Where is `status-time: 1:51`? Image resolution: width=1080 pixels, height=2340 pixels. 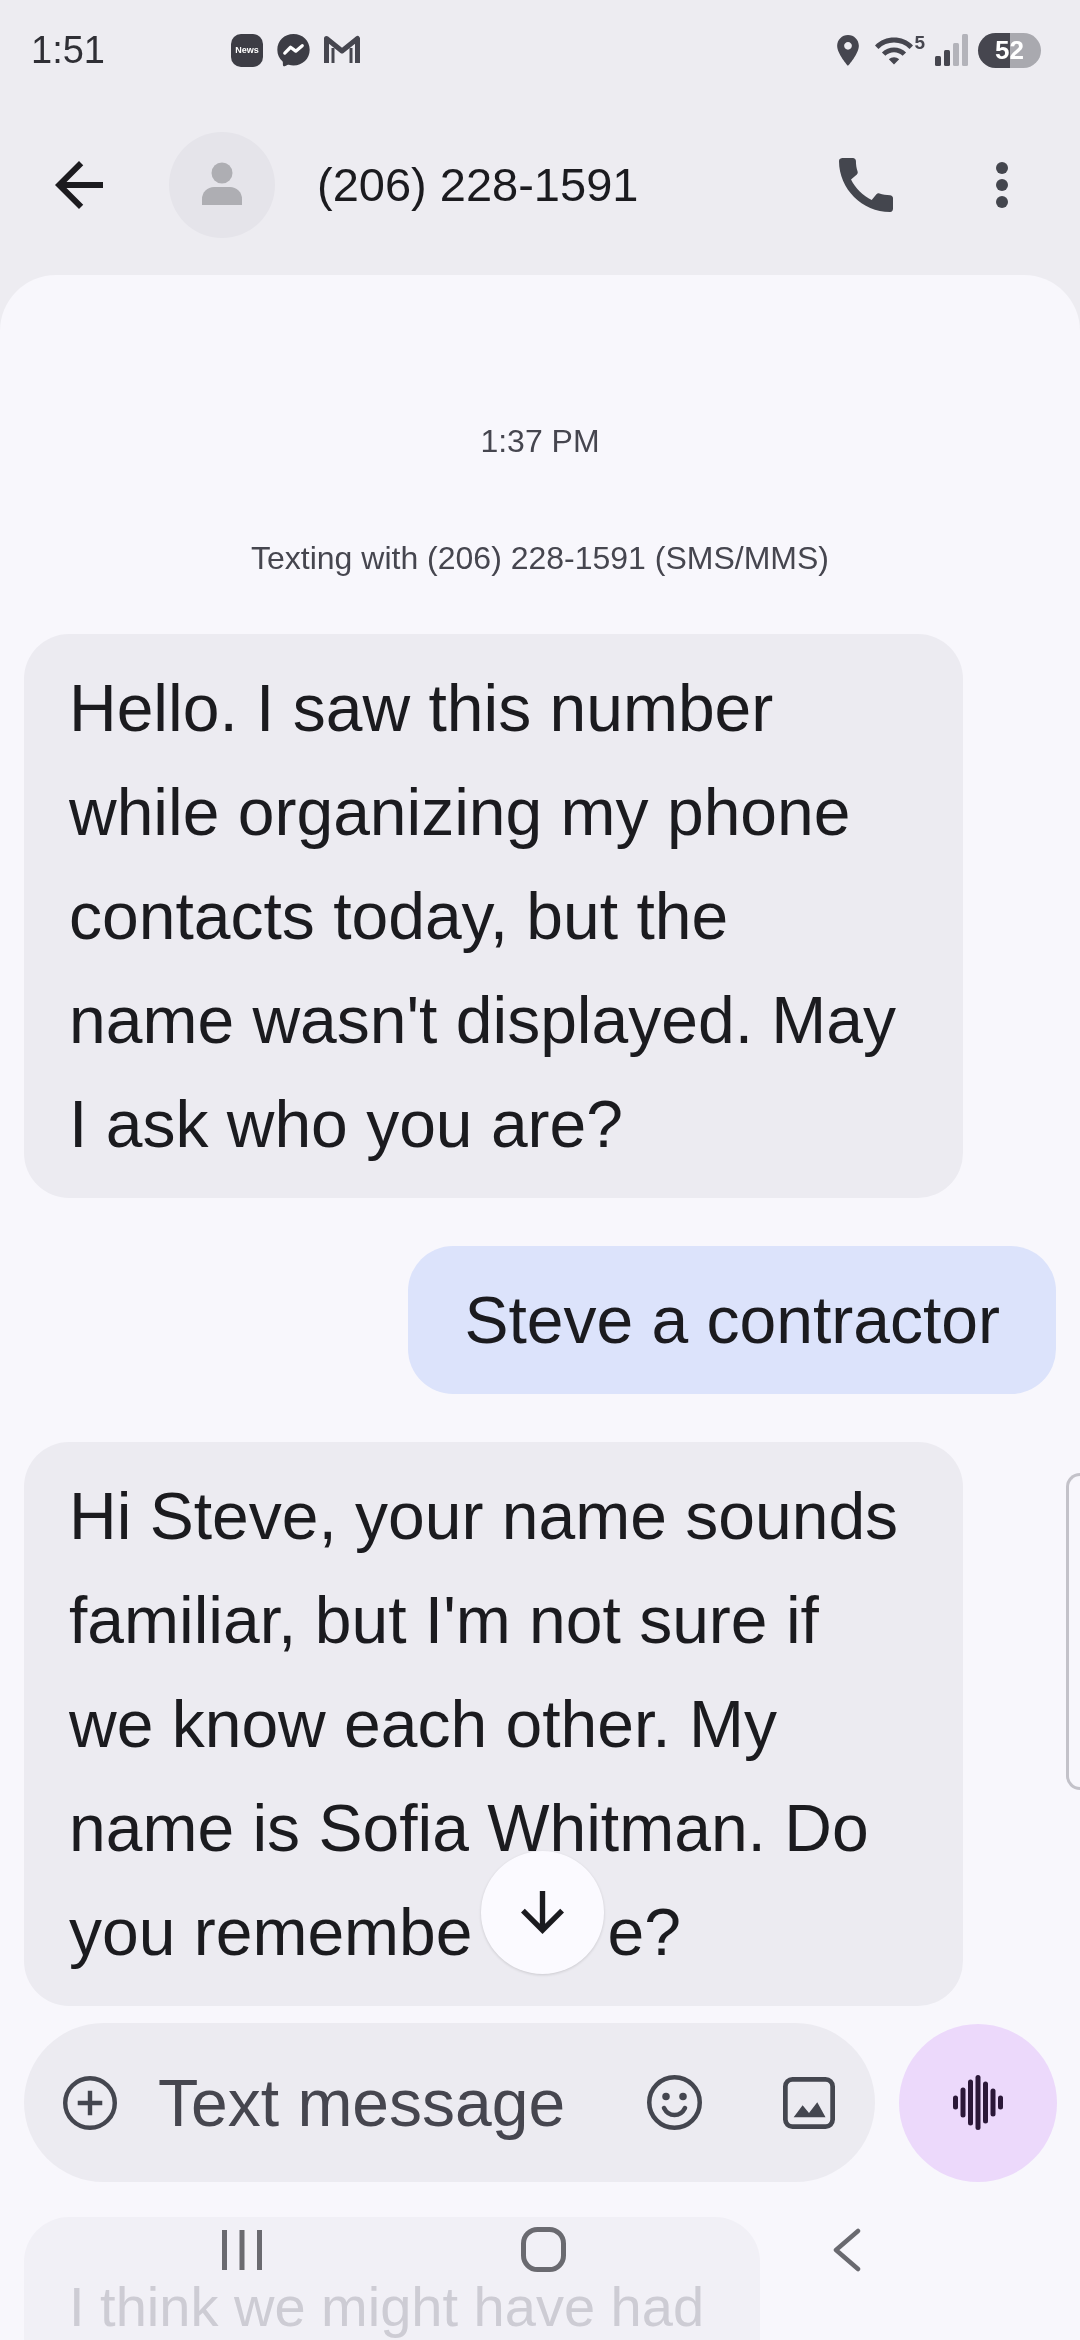
status-time: 1:51 is located at coordinates (68, 50).